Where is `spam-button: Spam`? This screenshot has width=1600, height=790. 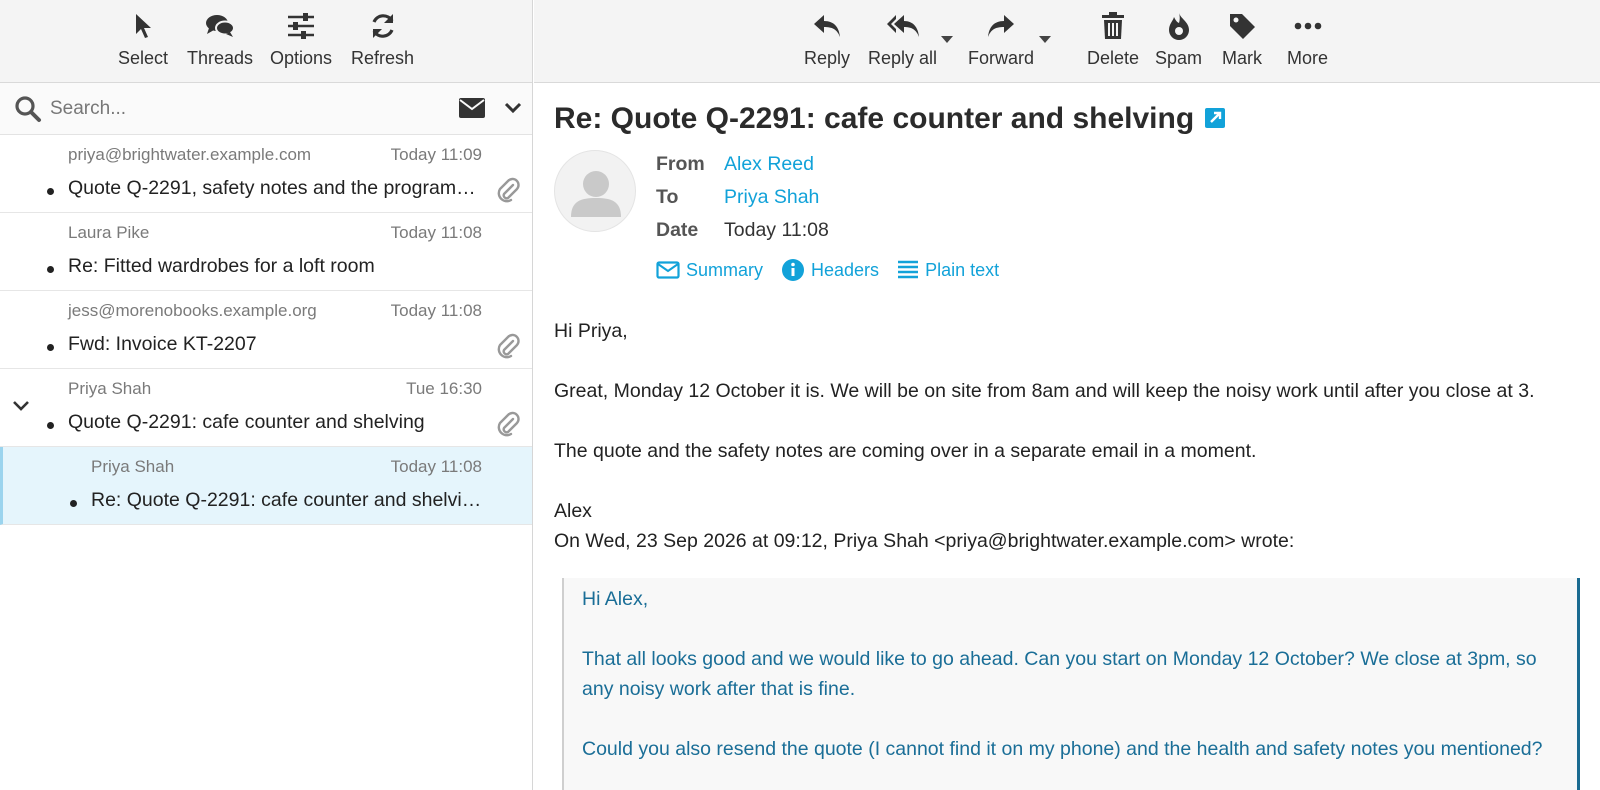
spam-button: Spam is located at coordinates (1178, 39).